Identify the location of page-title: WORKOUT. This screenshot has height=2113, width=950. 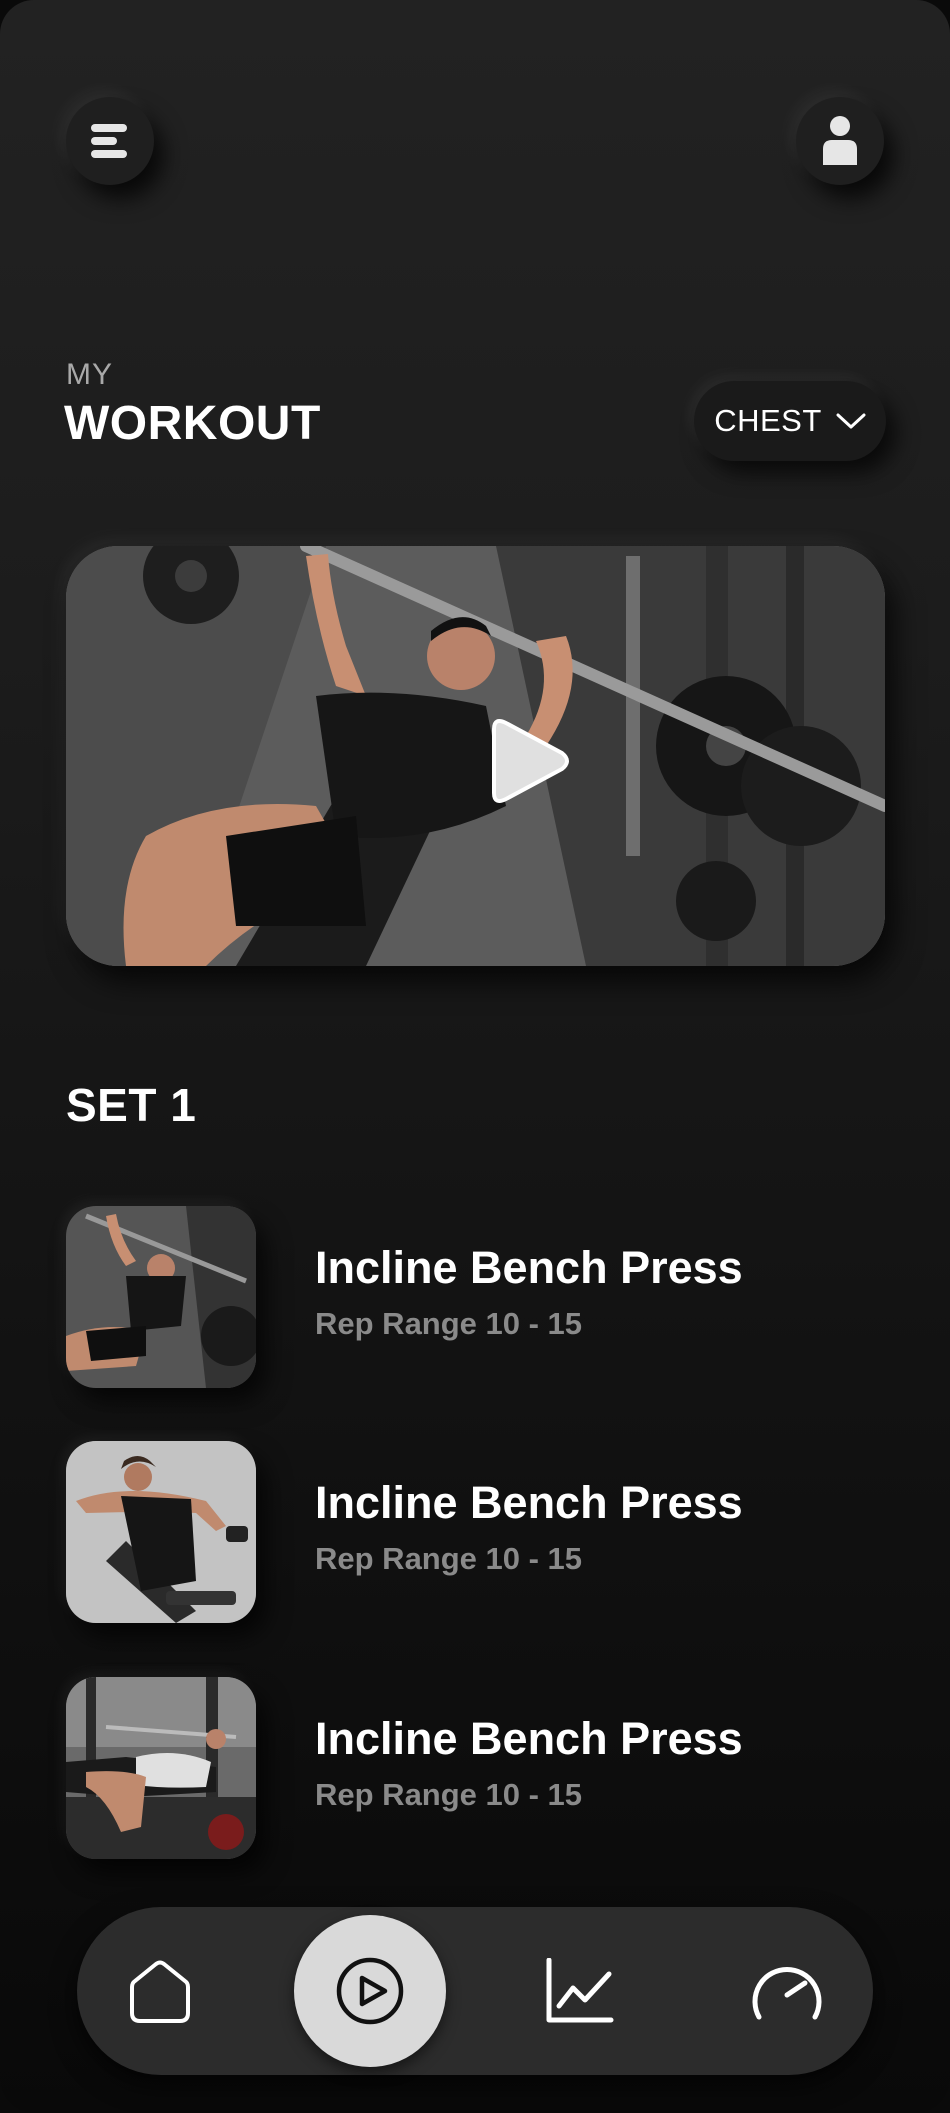
(192, 423).